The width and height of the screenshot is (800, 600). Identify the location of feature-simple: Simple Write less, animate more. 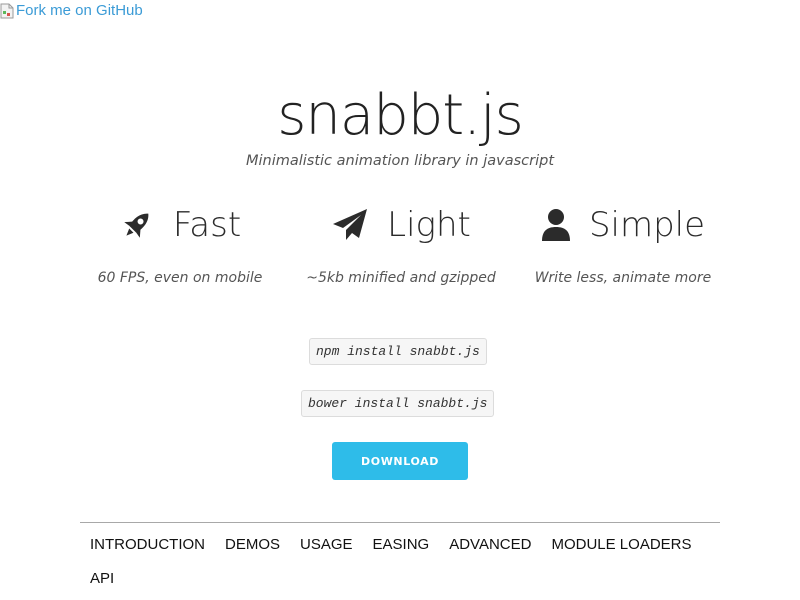
(623, 243).